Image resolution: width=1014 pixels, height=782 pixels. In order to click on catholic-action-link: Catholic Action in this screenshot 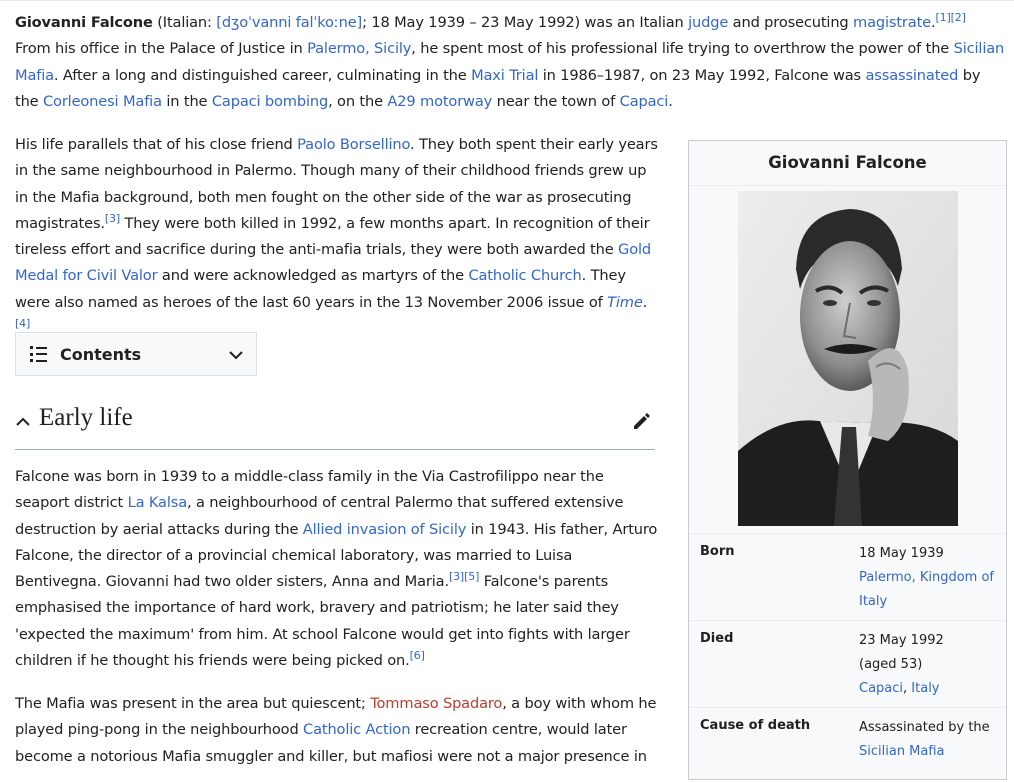, I will do `click(356, 729)`.